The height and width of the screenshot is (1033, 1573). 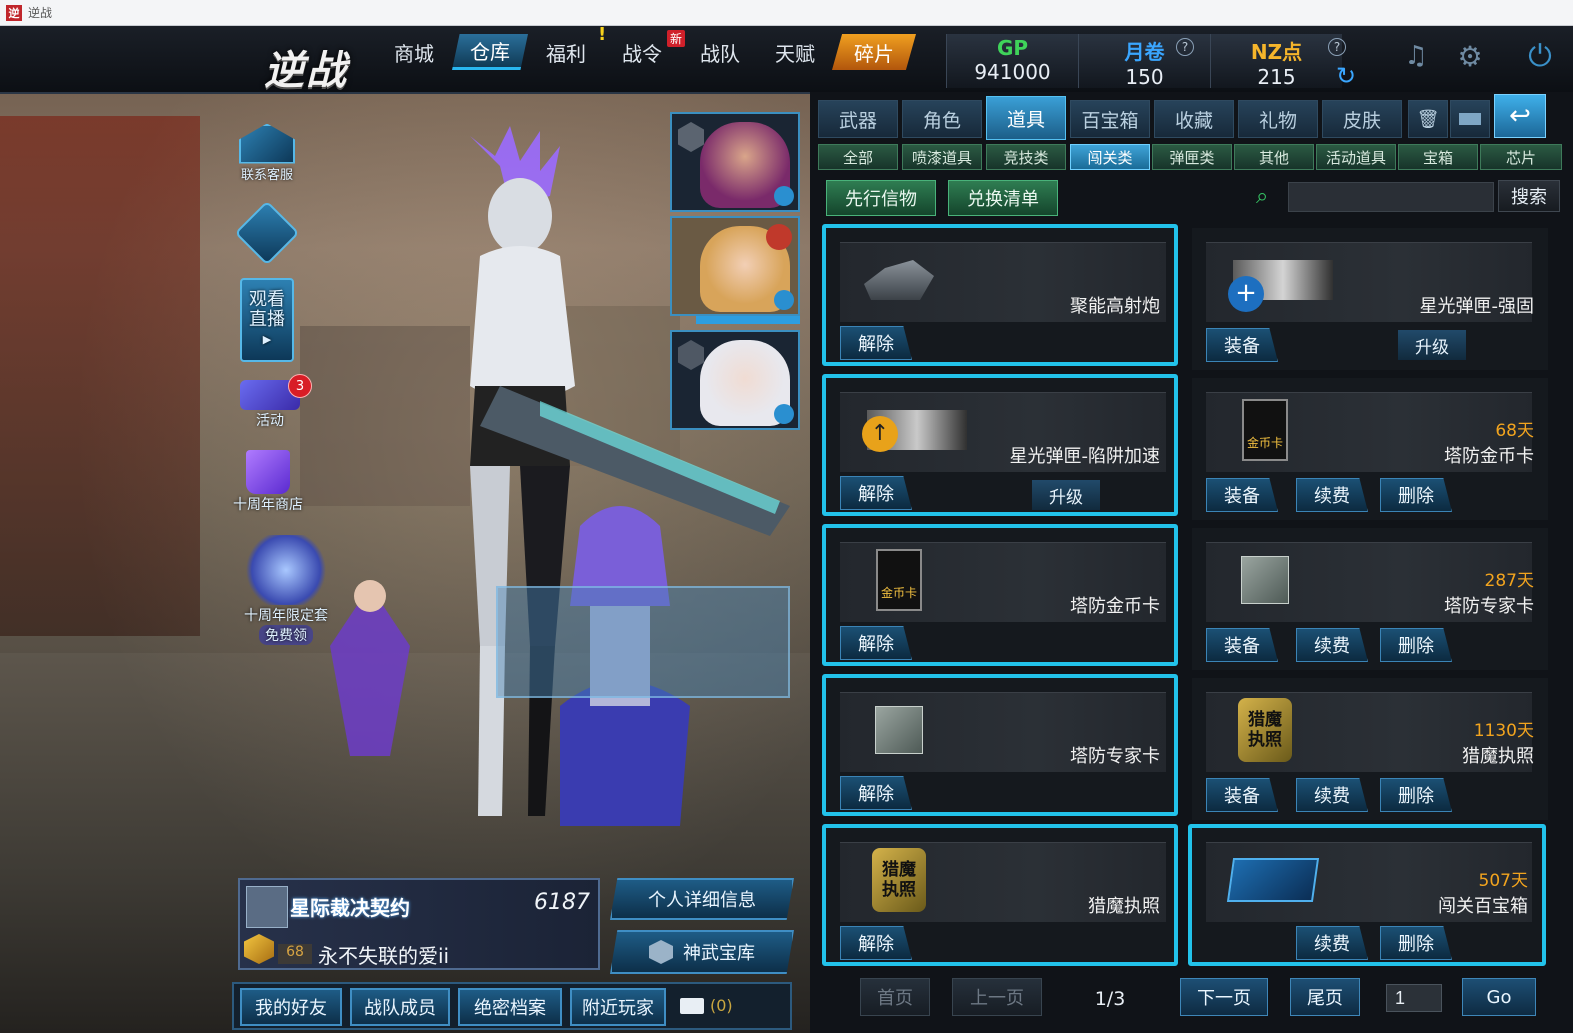 What do you see at coordinates (1110, 157) in the screenshot?
I see `subtab-stage: 闯关类` at bounding box center [1110, 157].